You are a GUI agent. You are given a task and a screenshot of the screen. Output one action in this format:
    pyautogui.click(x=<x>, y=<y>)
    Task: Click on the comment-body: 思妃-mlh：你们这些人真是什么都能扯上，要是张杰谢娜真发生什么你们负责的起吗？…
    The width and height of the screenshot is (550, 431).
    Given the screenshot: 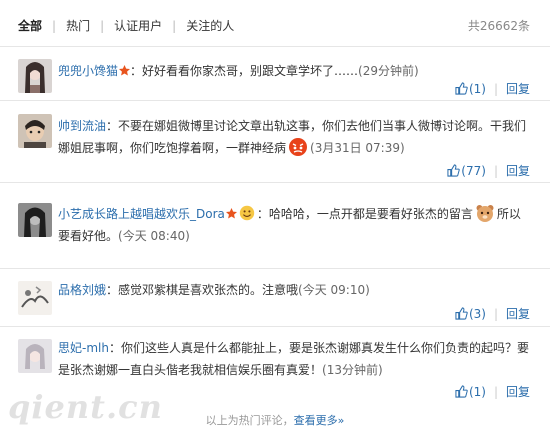 What is the action you would take?
    pyautogui.click(x=294, y=359)
    